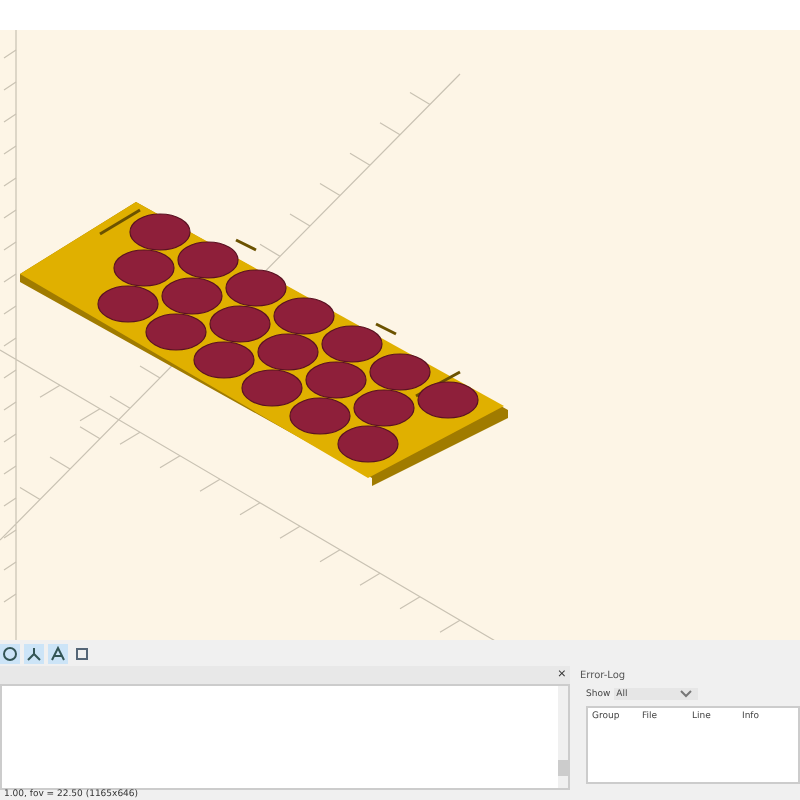 Image resolution: width=800 pixels, height=800 pixels. Describe the element at coordinates (10, 653) in the screenshot. I see `view-icon` at that location.